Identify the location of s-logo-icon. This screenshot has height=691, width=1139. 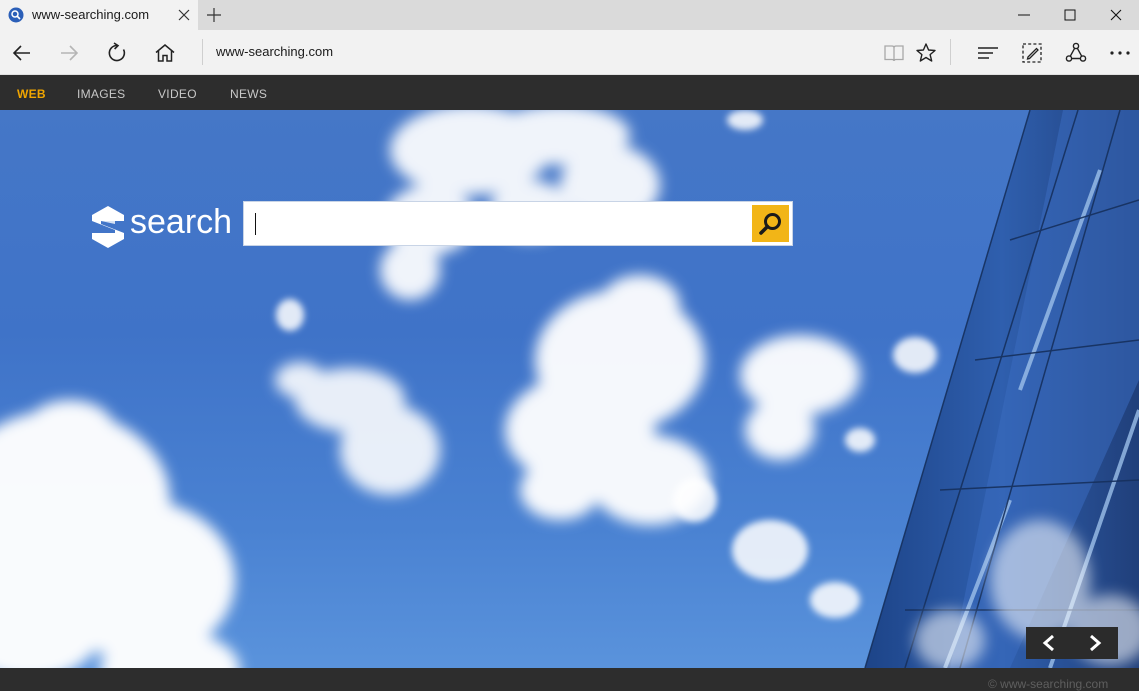
(108, 227).